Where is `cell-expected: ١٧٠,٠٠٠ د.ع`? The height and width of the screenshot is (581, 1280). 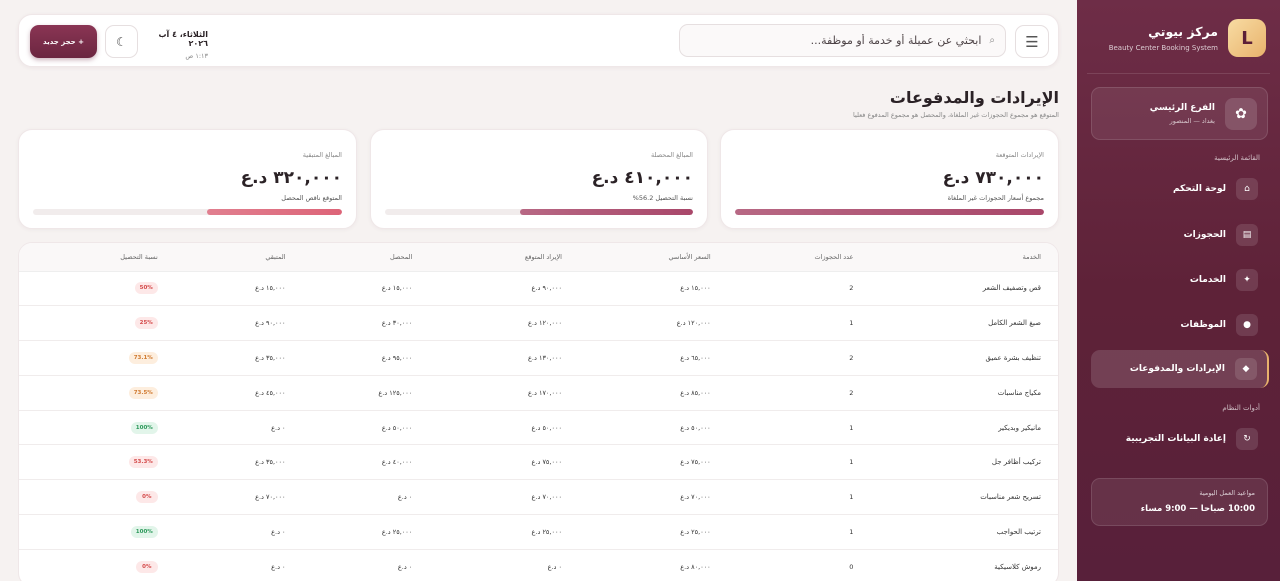 cell-expected: ١٧٠,٠٠٠ د.ع is located at coordinates (487, 393).